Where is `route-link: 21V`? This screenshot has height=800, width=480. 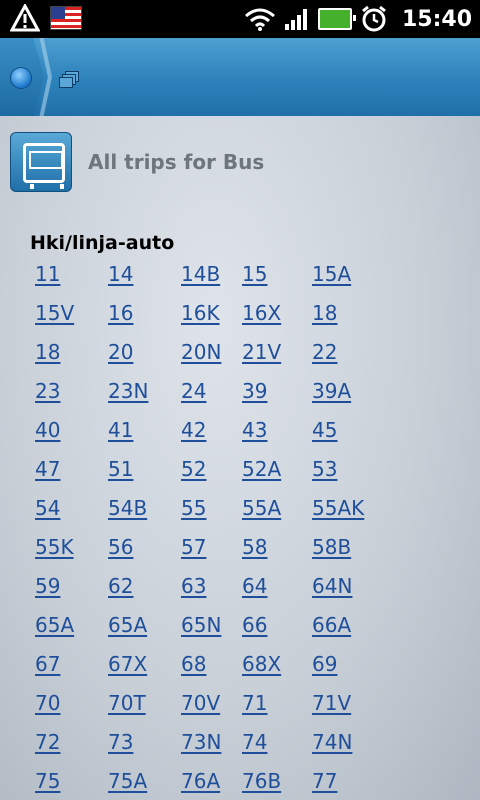
route-link: 21V is located at coordinates (261, 352).